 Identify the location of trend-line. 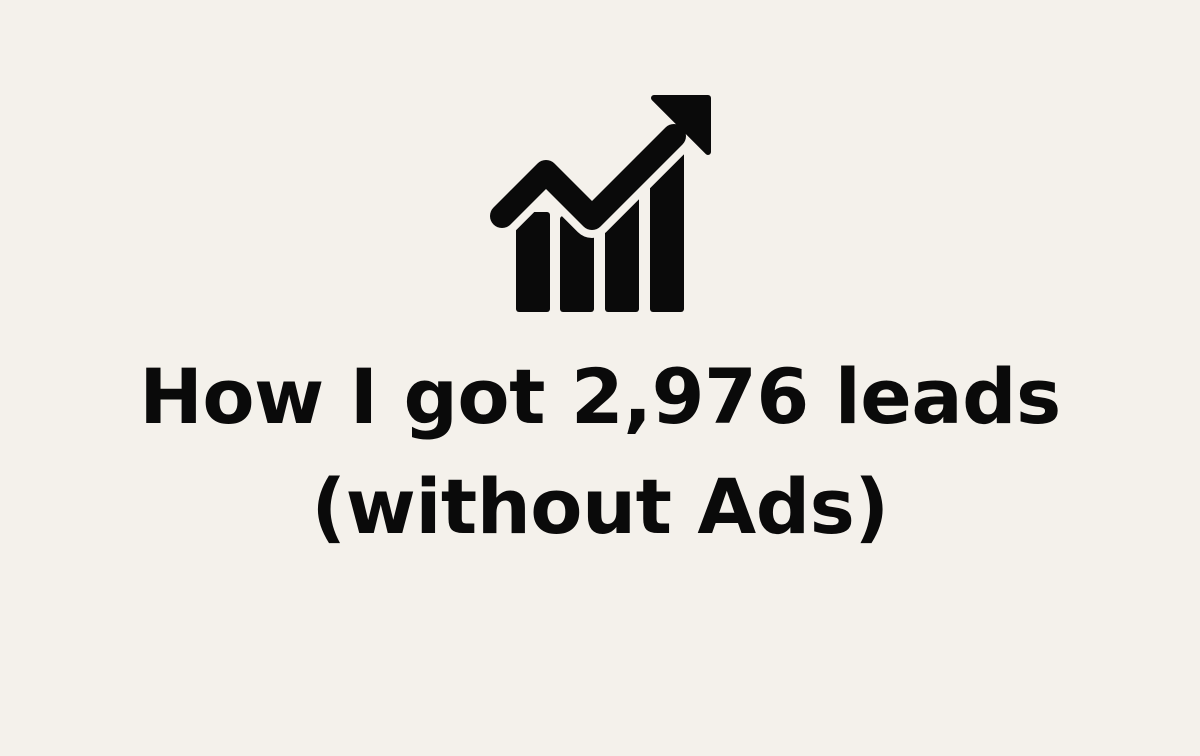
(588, 177).